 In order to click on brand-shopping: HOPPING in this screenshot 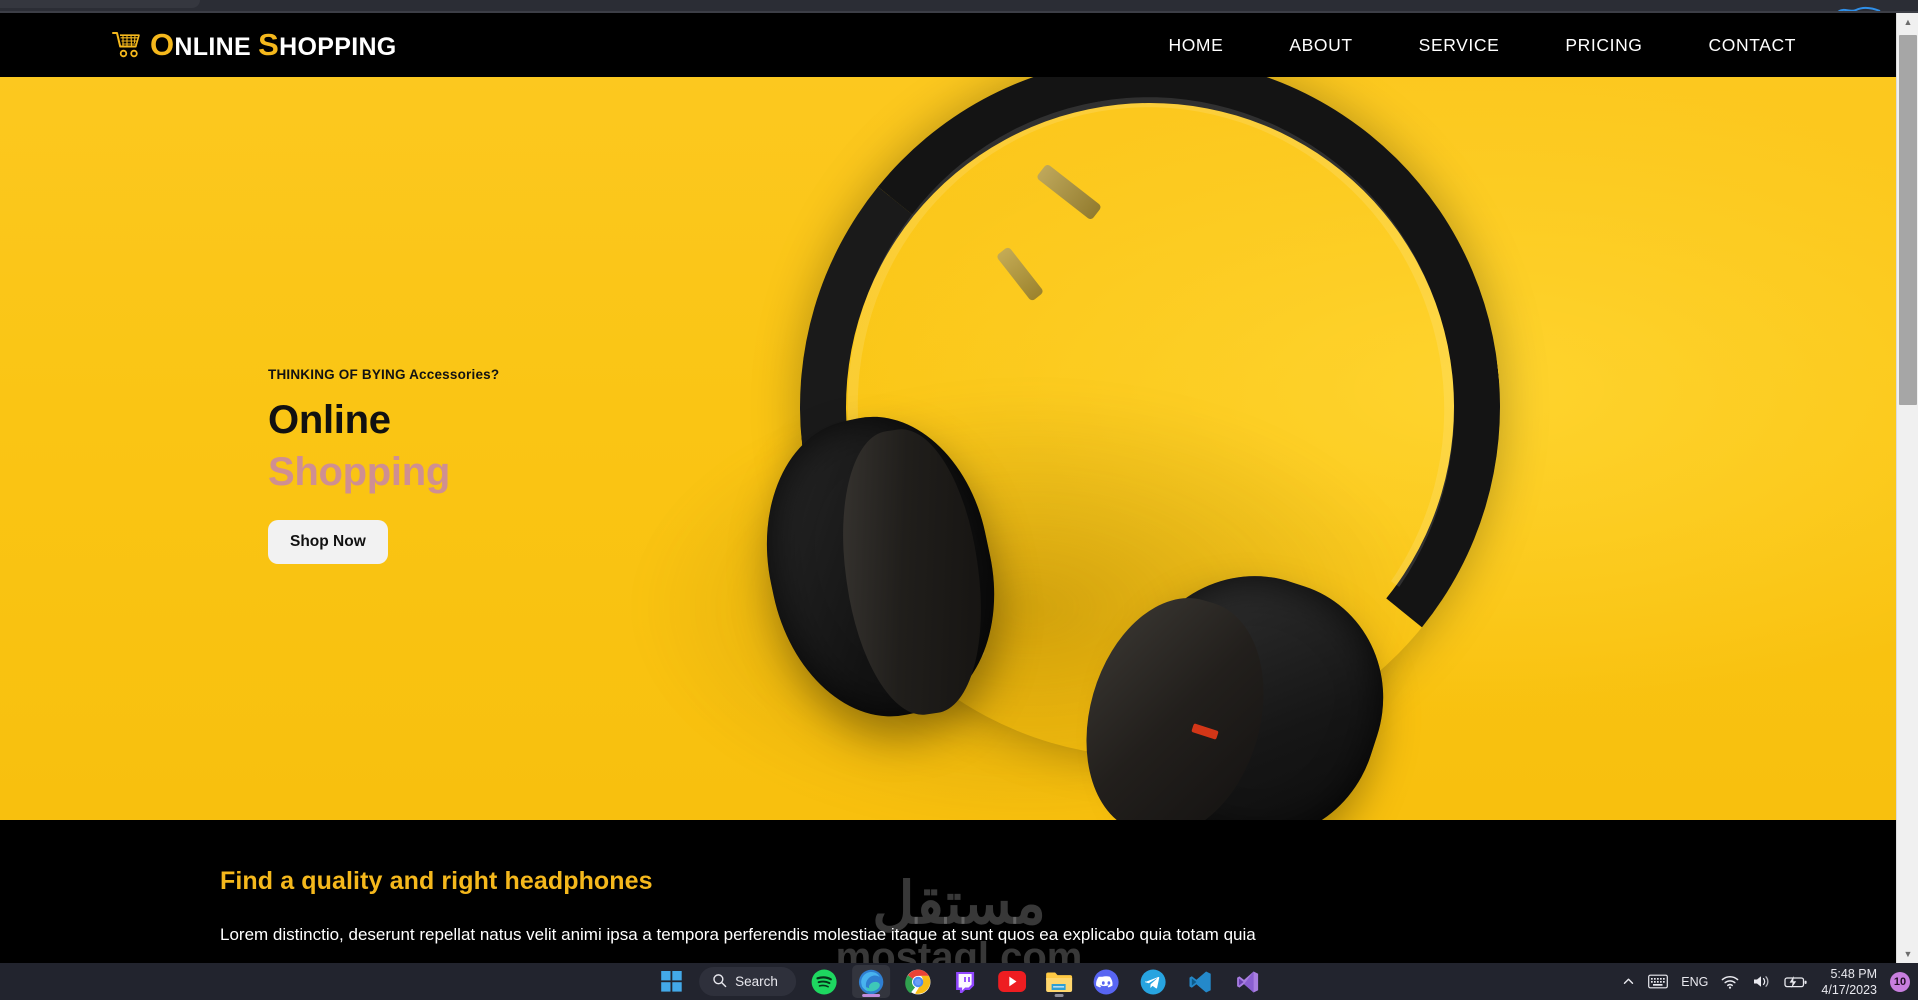, I will do `click(338, 47)`.